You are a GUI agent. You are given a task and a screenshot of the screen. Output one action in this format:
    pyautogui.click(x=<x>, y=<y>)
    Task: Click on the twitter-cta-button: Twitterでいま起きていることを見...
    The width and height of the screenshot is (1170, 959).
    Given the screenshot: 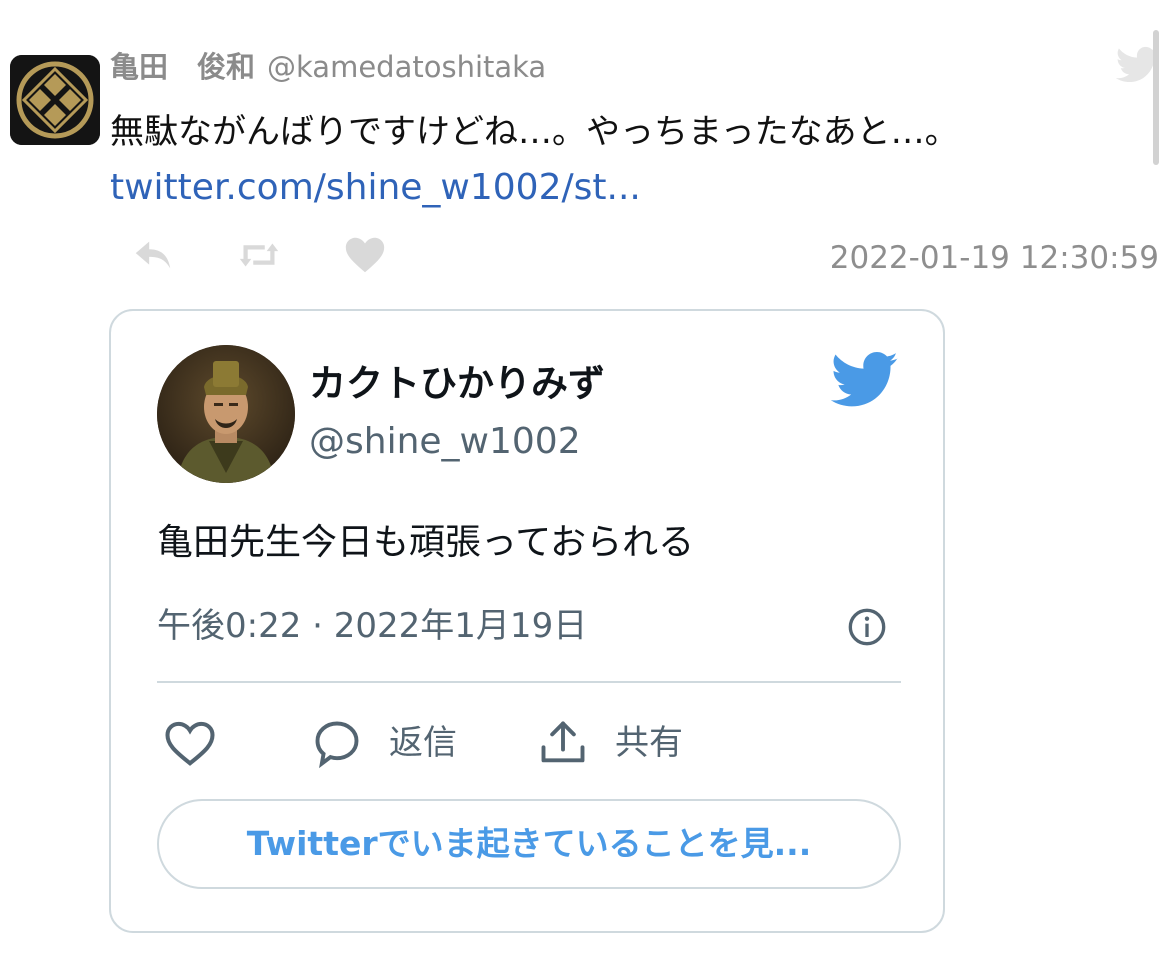 What is the action you would take?
    pyautogui.click(x=529, y=844)
    